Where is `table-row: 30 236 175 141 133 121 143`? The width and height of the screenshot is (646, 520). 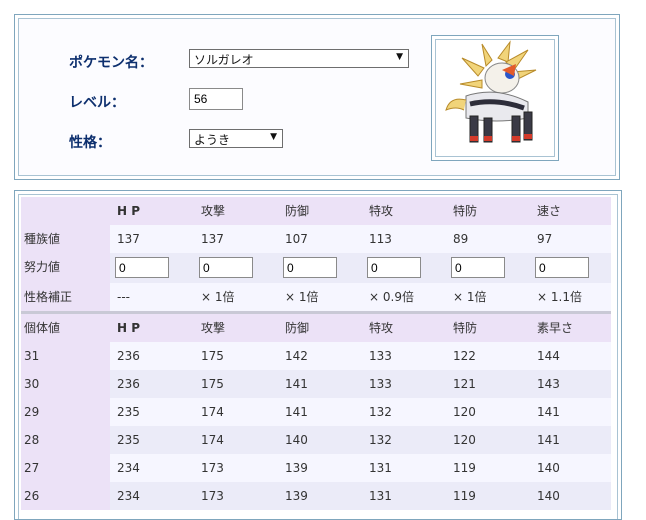
table-row: 30 236 175 141 133 121 143 is located at coordinates (316, 384).